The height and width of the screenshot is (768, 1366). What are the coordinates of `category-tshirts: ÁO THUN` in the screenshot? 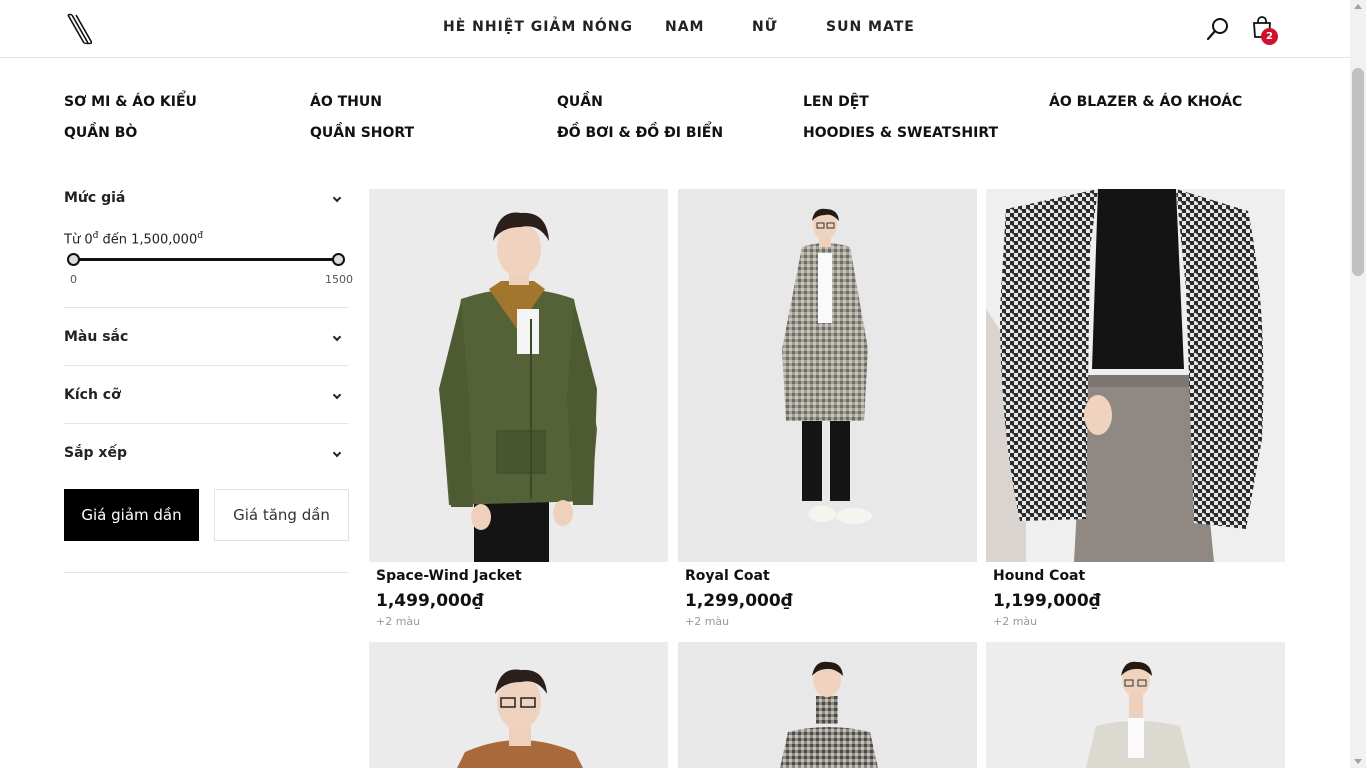 It's located at (346, 102).